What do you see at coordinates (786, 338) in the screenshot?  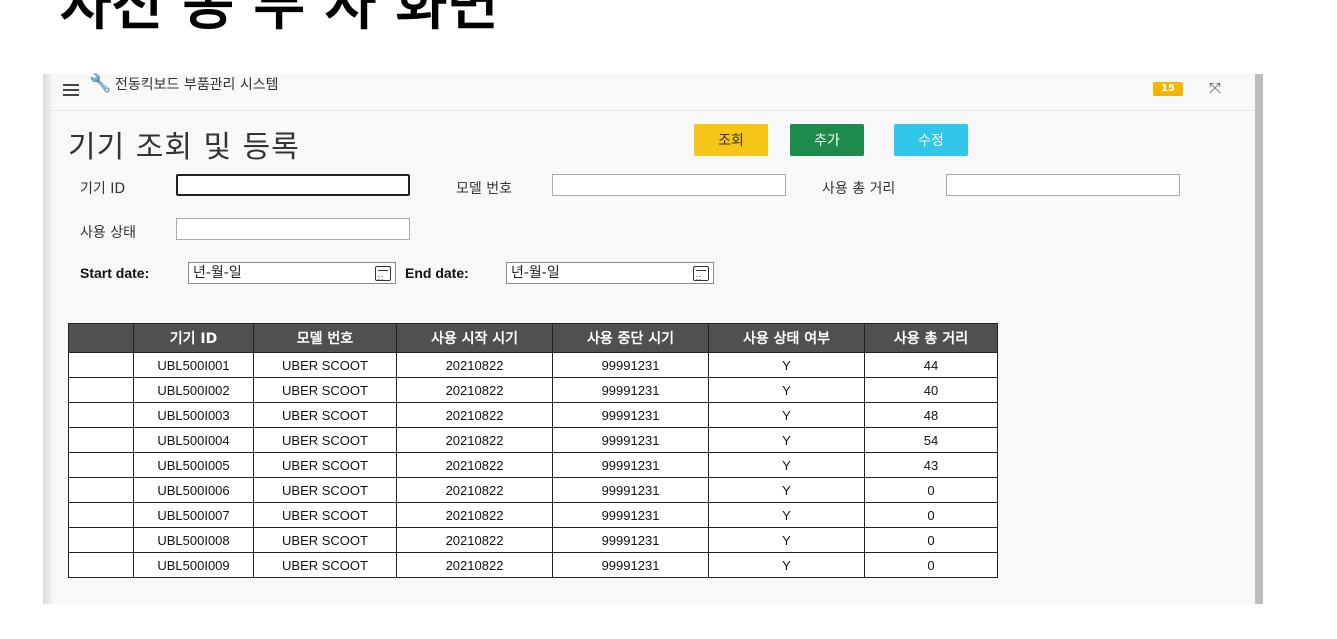 I see `column-header: 사용 상태 여부` at bounding box center [786, 338].